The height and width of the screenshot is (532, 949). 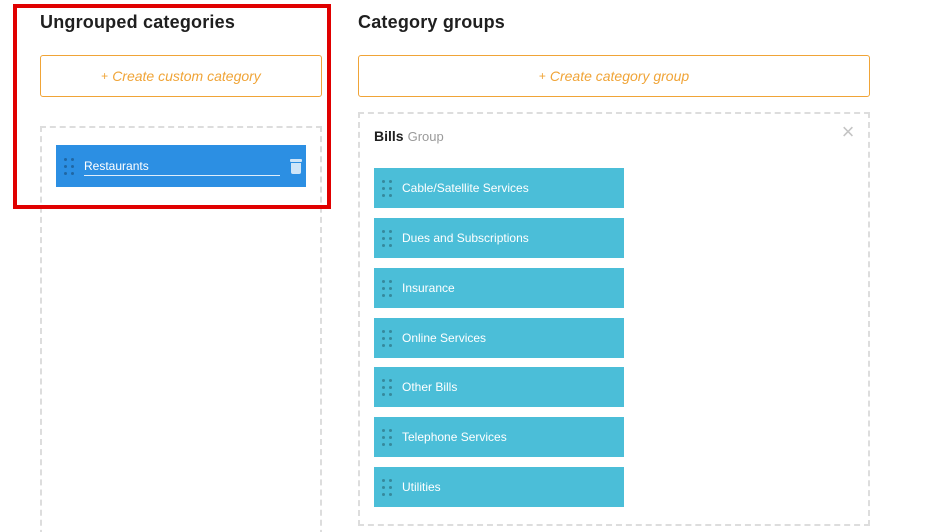 I want to click on create-category-group-label: Create category group, so click(x=619, y=76).